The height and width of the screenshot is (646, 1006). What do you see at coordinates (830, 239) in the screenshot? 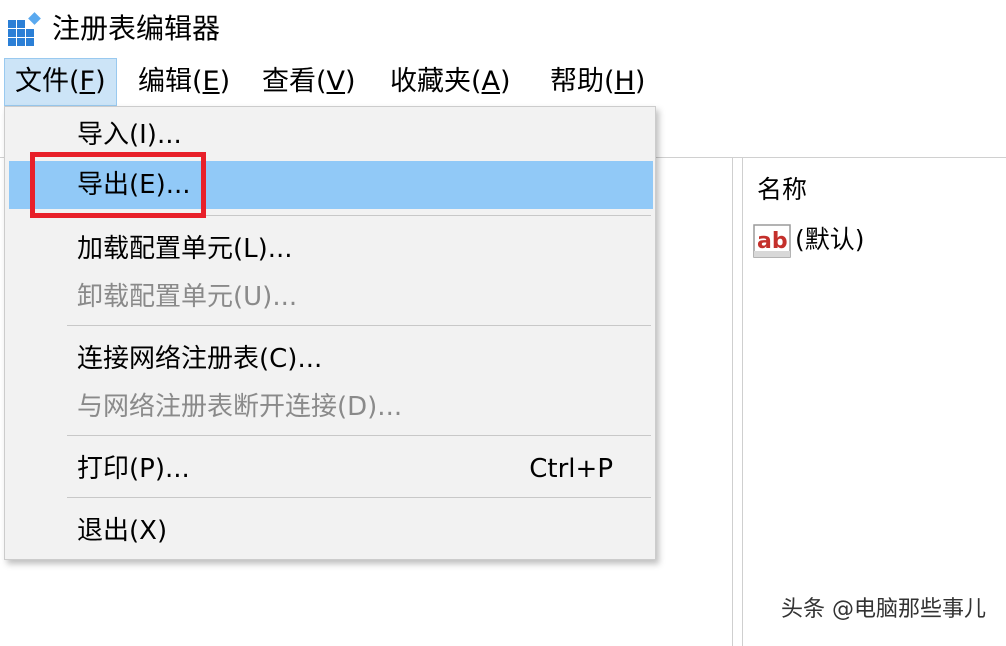
I see `value-name: (默认)` at bounding box center [830, 239].